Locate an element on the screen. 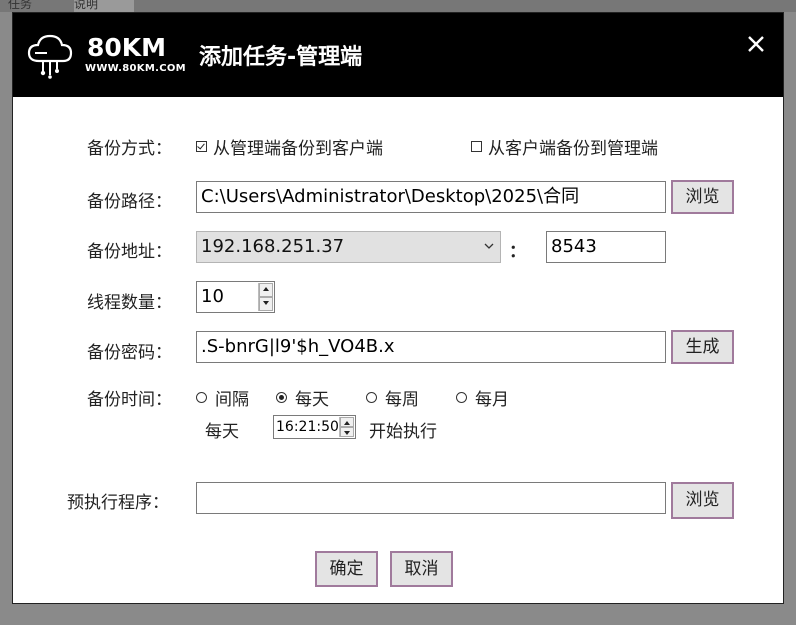 The width and height of the screenshot is (796, 625). backup-time-label: 备份时间： is located at coordinates (129, 400).